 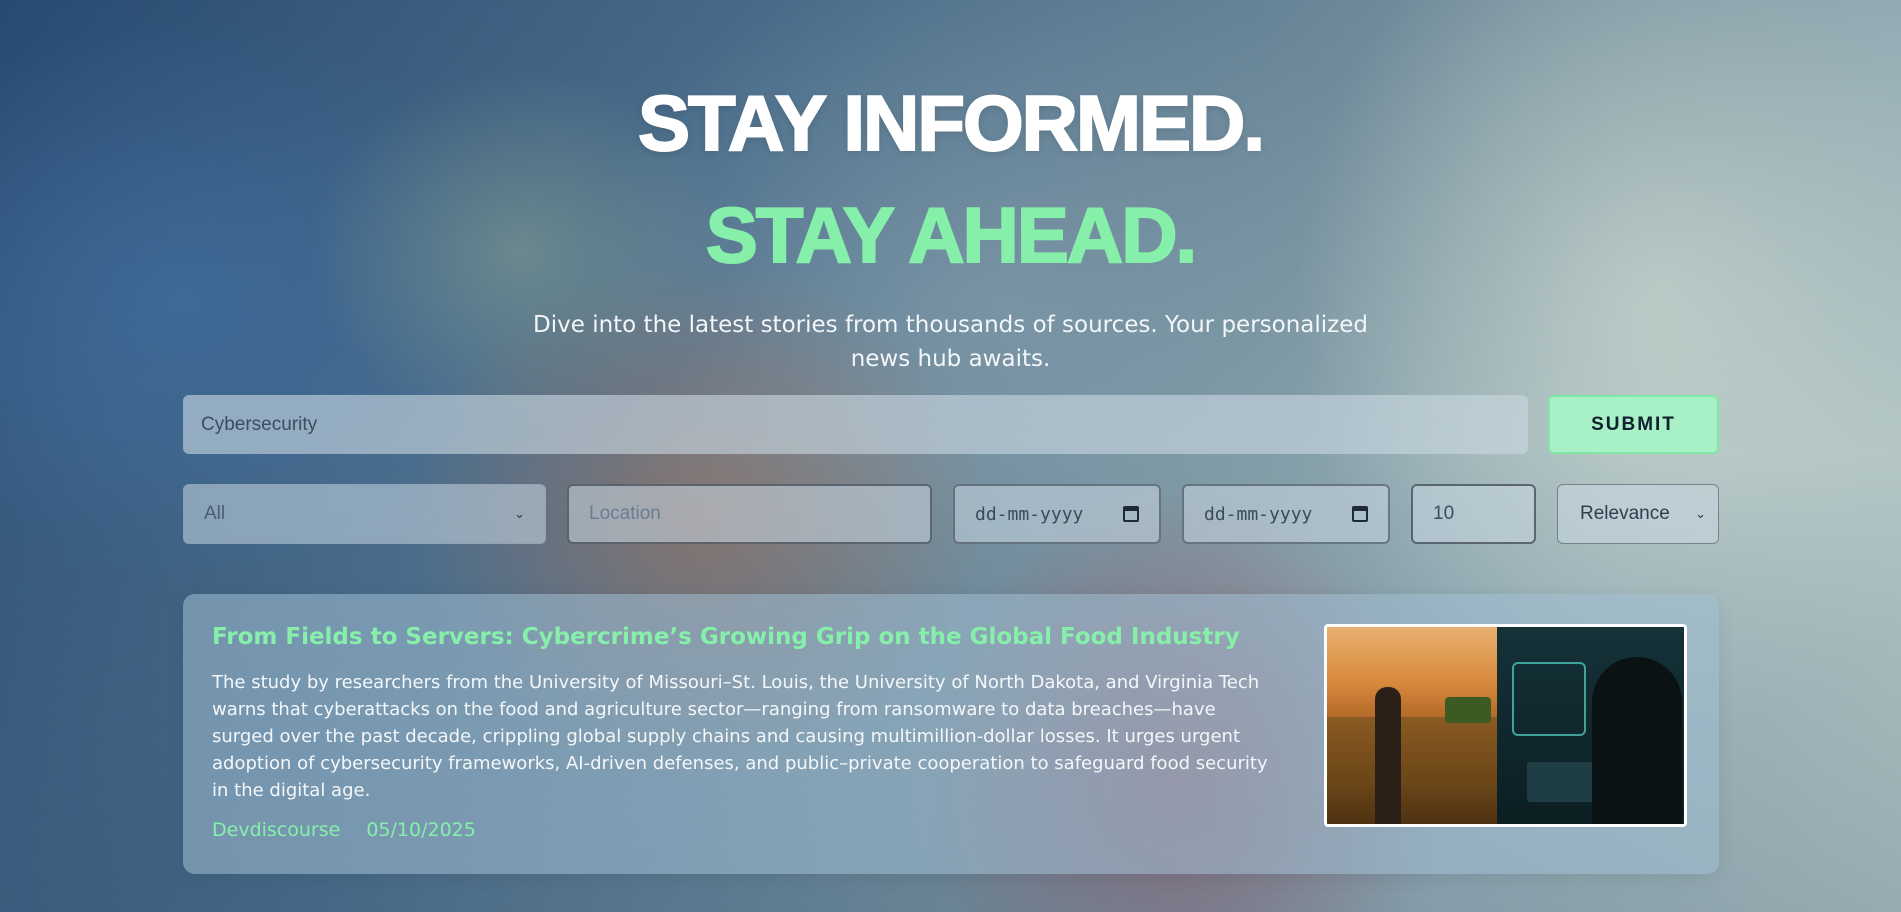 I want to click on date-to-input: dd-mm-yyyy, so click(x=1286, y=514).